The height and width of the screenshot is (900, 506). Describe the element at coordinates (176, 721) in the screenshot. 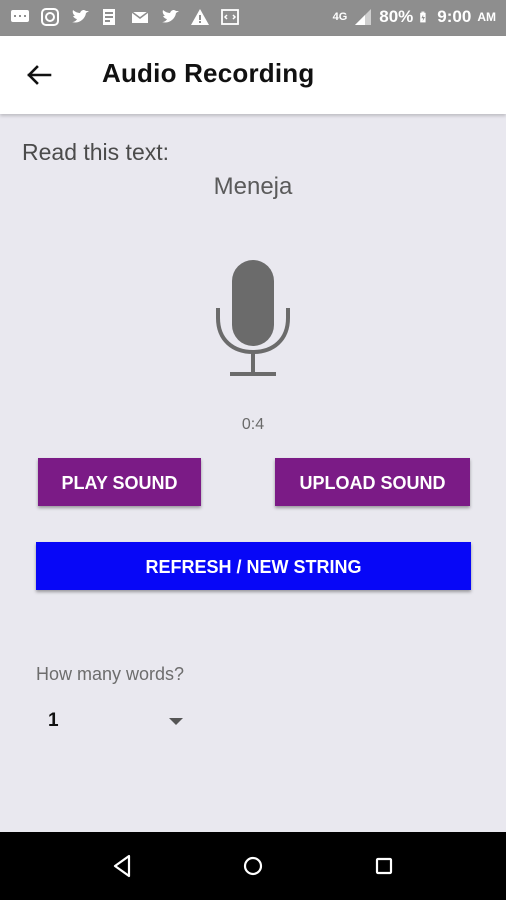

I see `dropdown-arrow-icon` at that location.